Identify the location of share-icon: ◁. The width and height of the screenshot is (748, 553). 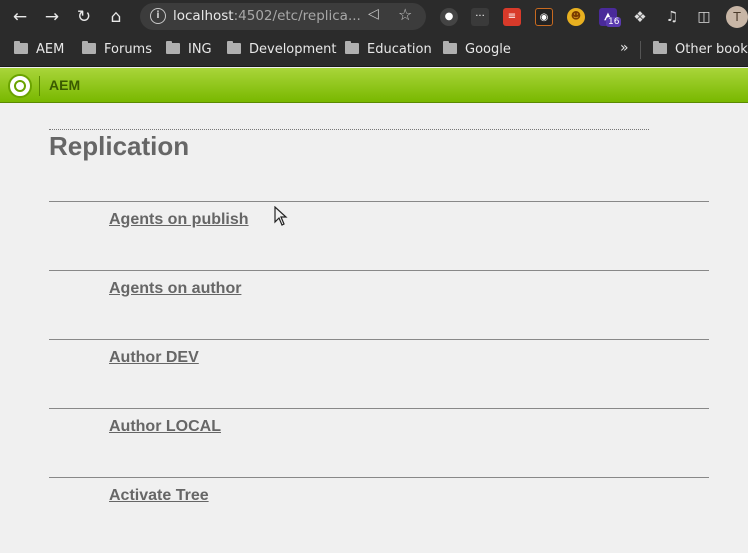
(373, 14).